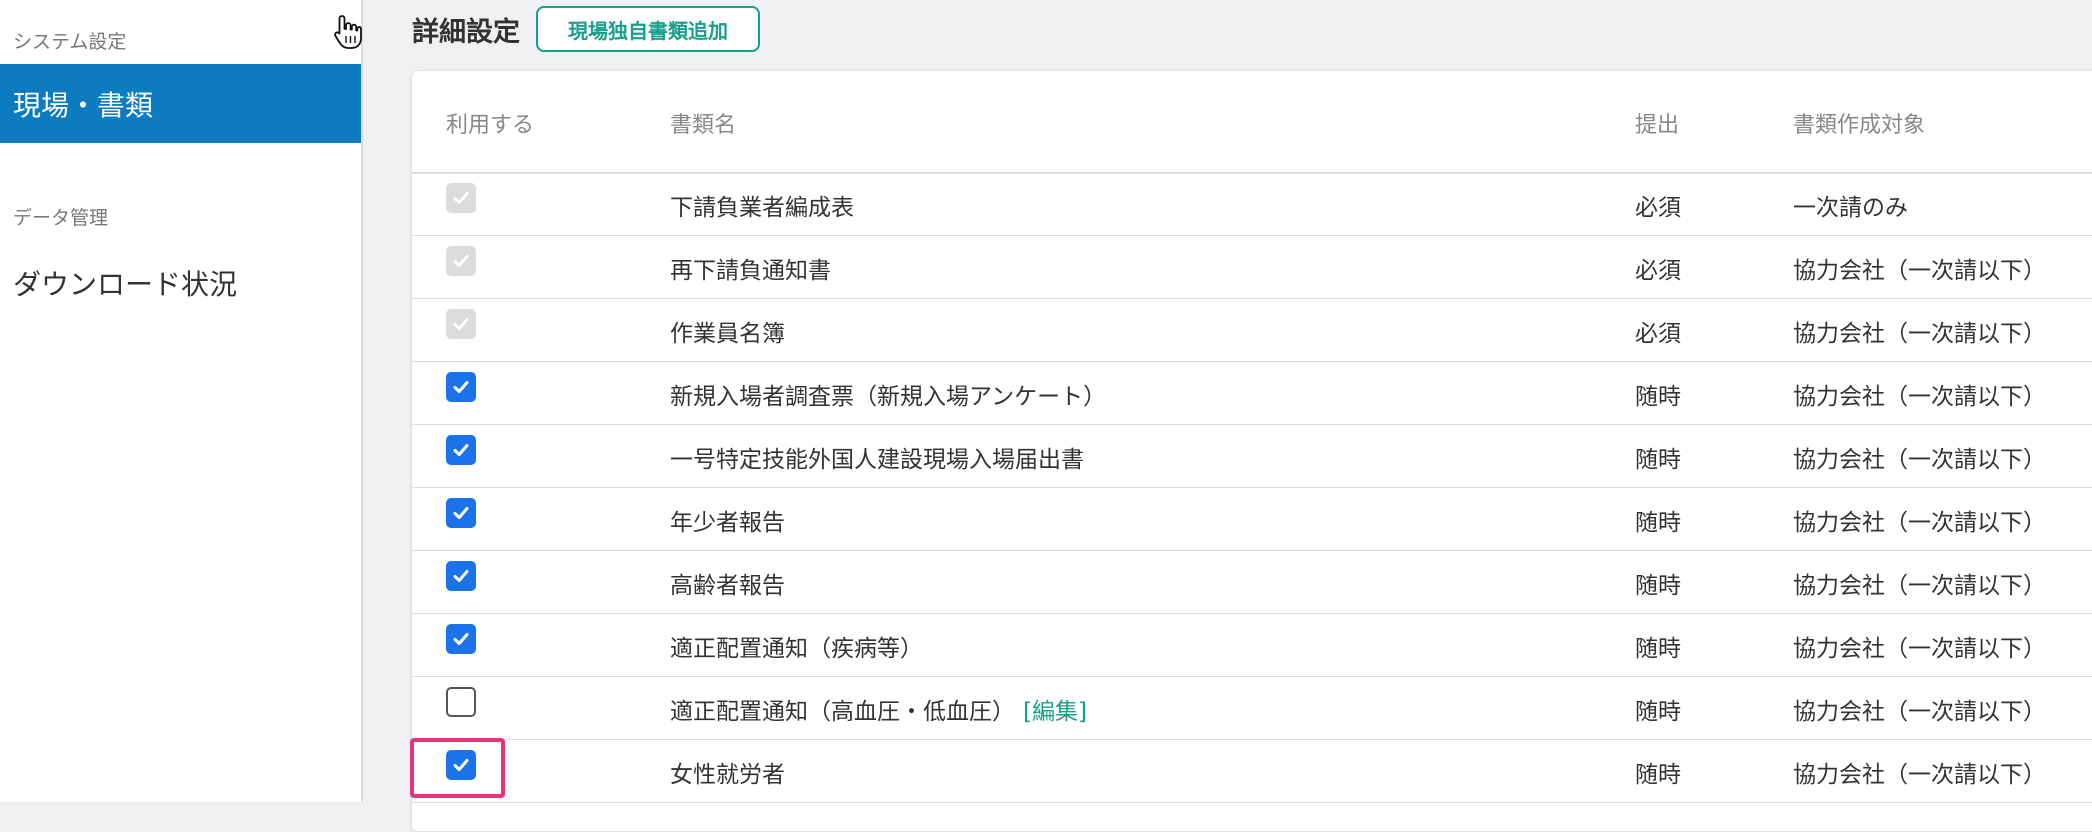 The height and width of the screenshot is (832, 2092). I want to click on column-header-target: 書類作成対象, so click(1859, 125).